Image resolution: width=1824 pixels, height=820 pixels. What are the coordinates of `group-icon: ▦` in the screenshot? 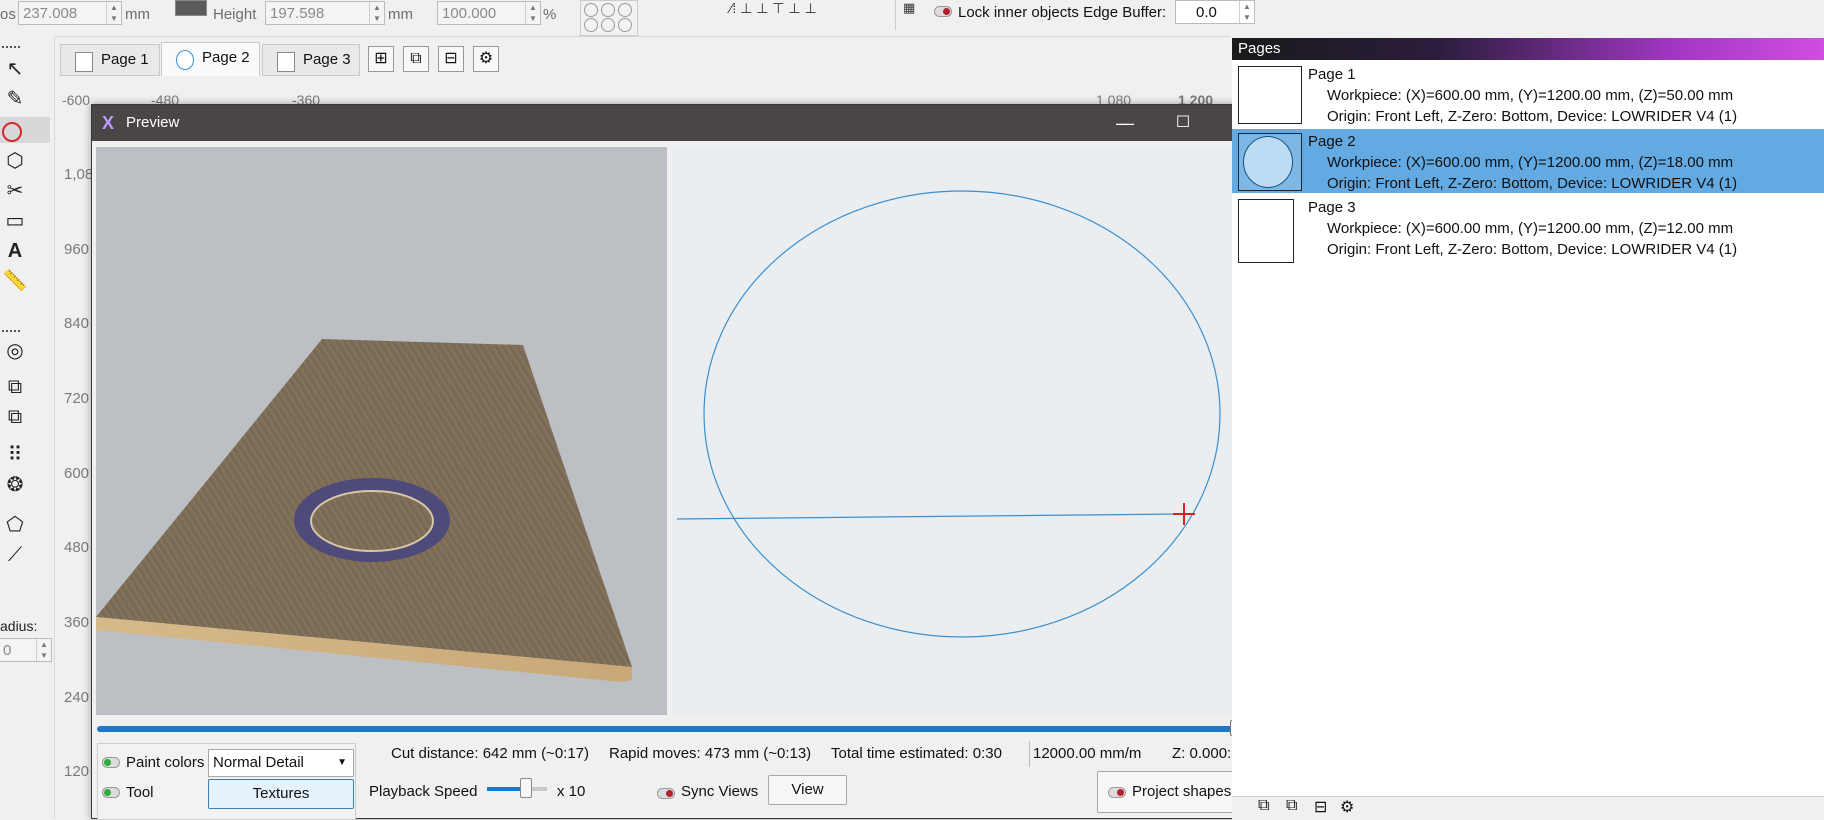 It's located at (909, 8).